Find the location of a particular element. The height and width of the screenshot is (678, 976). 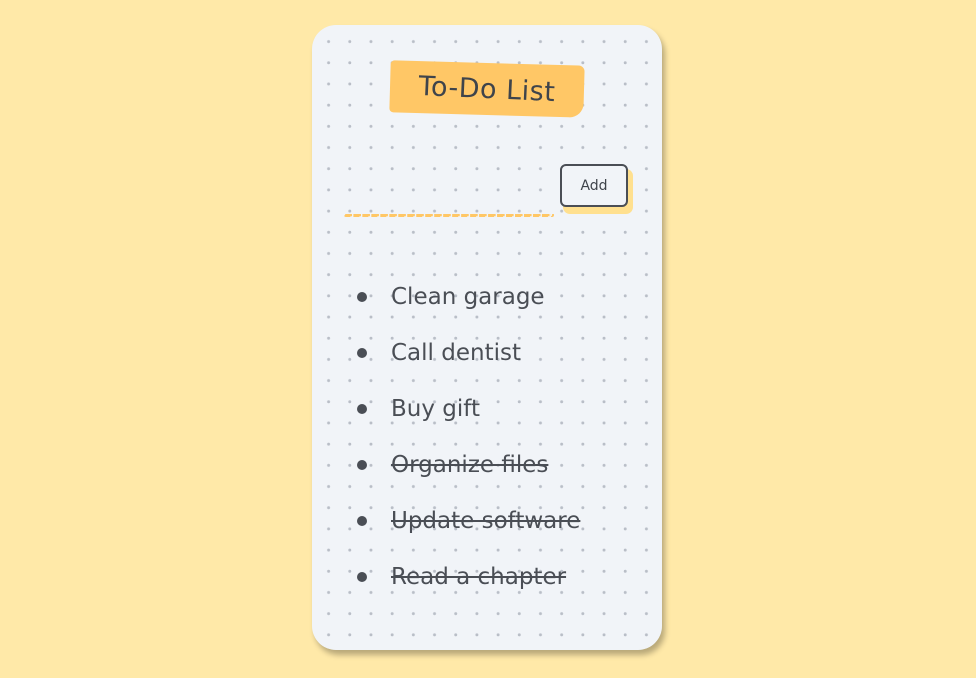

todo-item-text: Buy gift is located at coordinates (435, 409).